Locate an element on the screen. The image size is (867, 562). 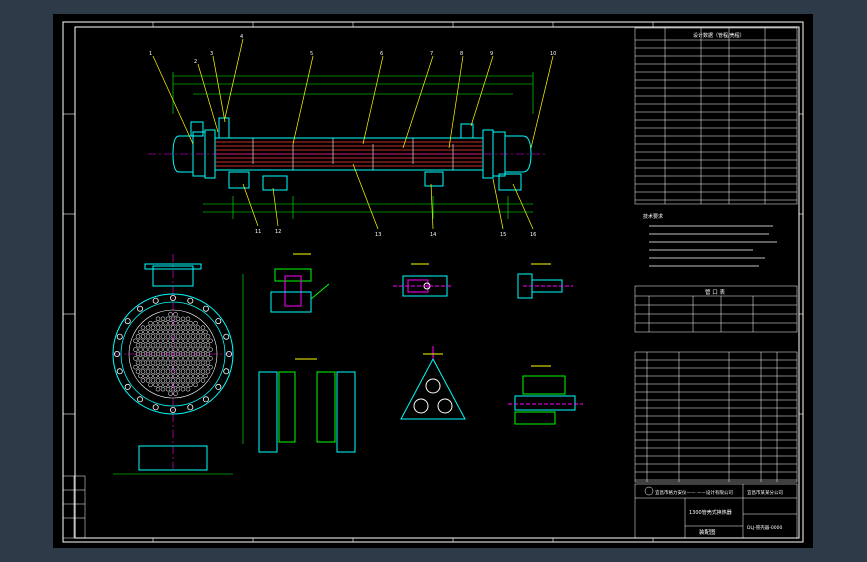
part-mark-1: 1 is located at coordinates (150, 54).